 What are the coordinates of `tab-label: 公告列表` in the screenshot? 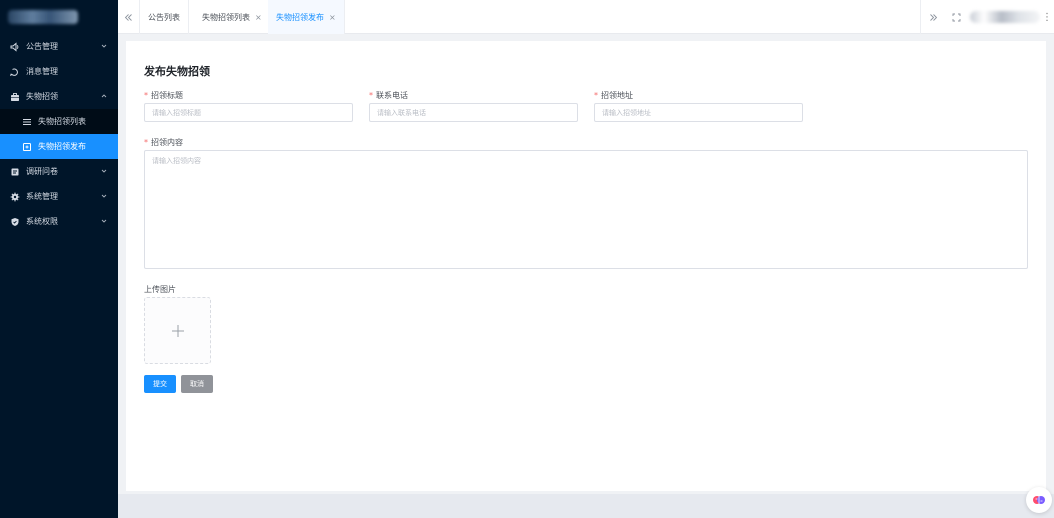 It's located at (164, 17).